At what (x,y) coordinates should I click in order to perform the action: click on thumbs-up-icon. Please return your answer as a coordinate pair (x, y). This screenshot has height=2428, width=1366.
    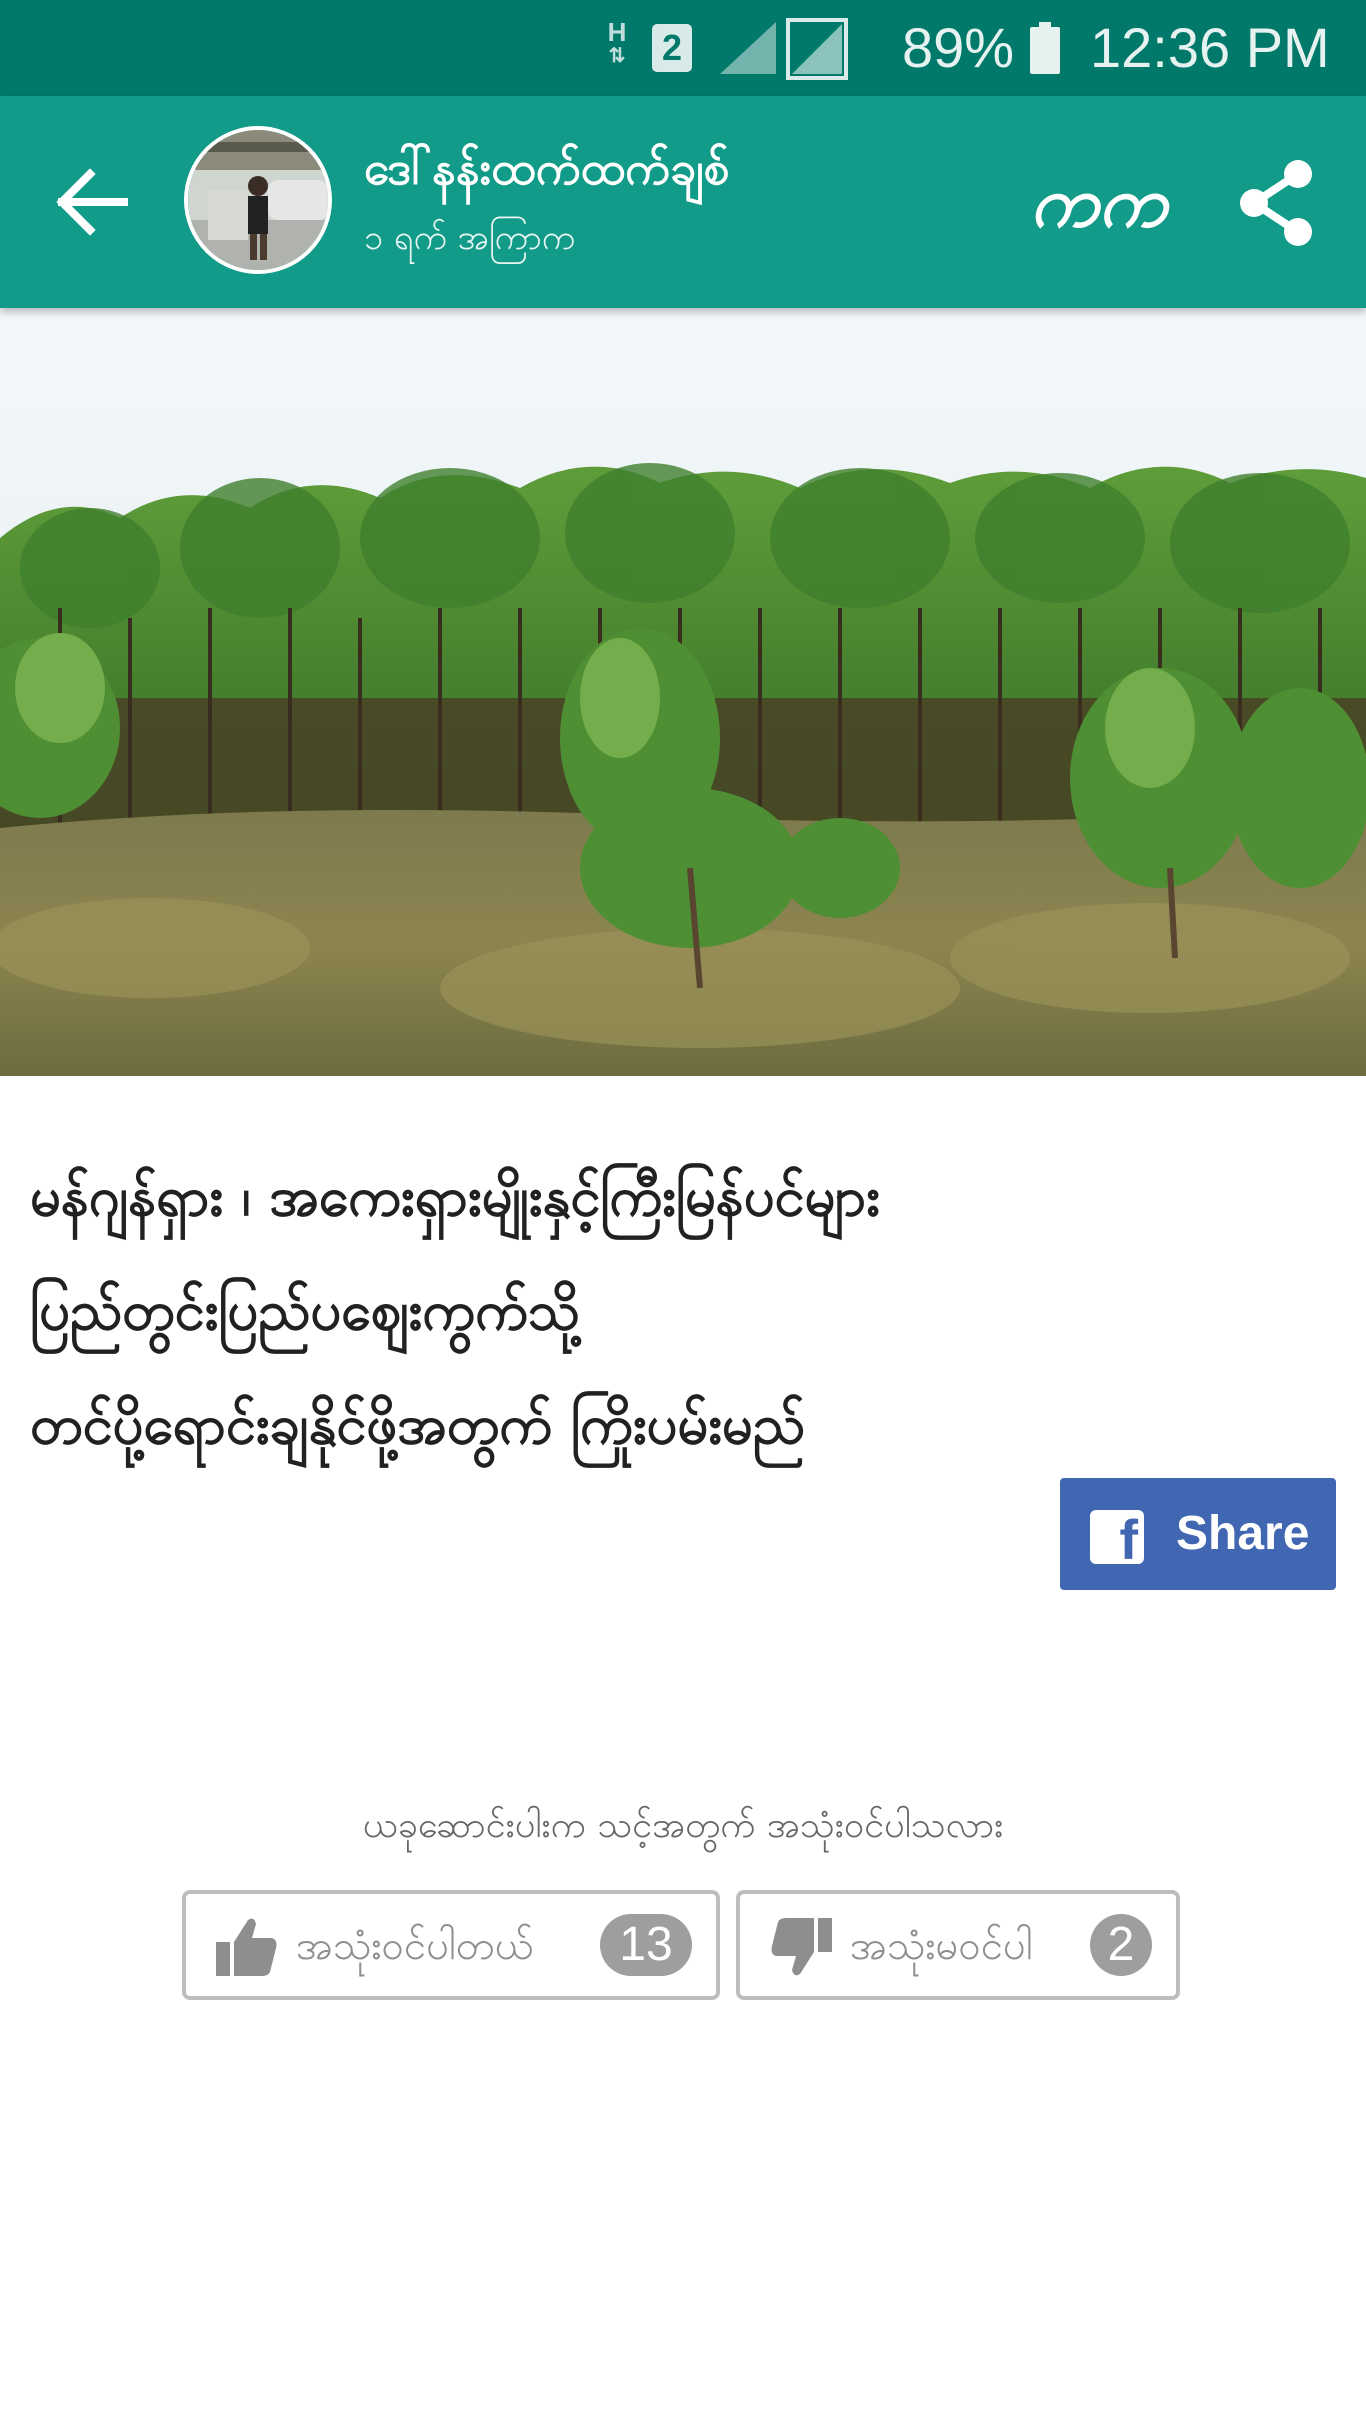
    Looking at the image, I should click on (246, 1947).